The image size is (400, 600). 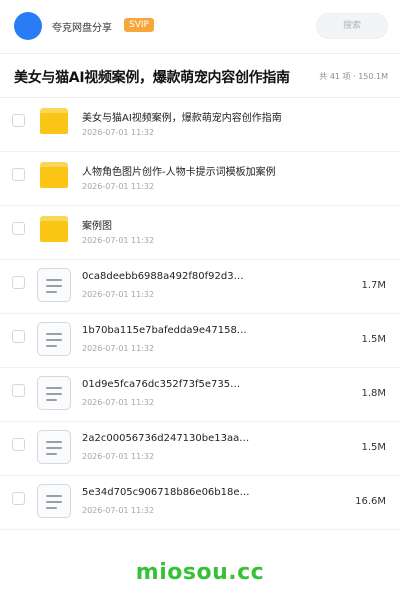 What do you see at coordinates (373, 393) in the screenshot?
I see `file-size: 1.8M` at bounding box center [373, 393].